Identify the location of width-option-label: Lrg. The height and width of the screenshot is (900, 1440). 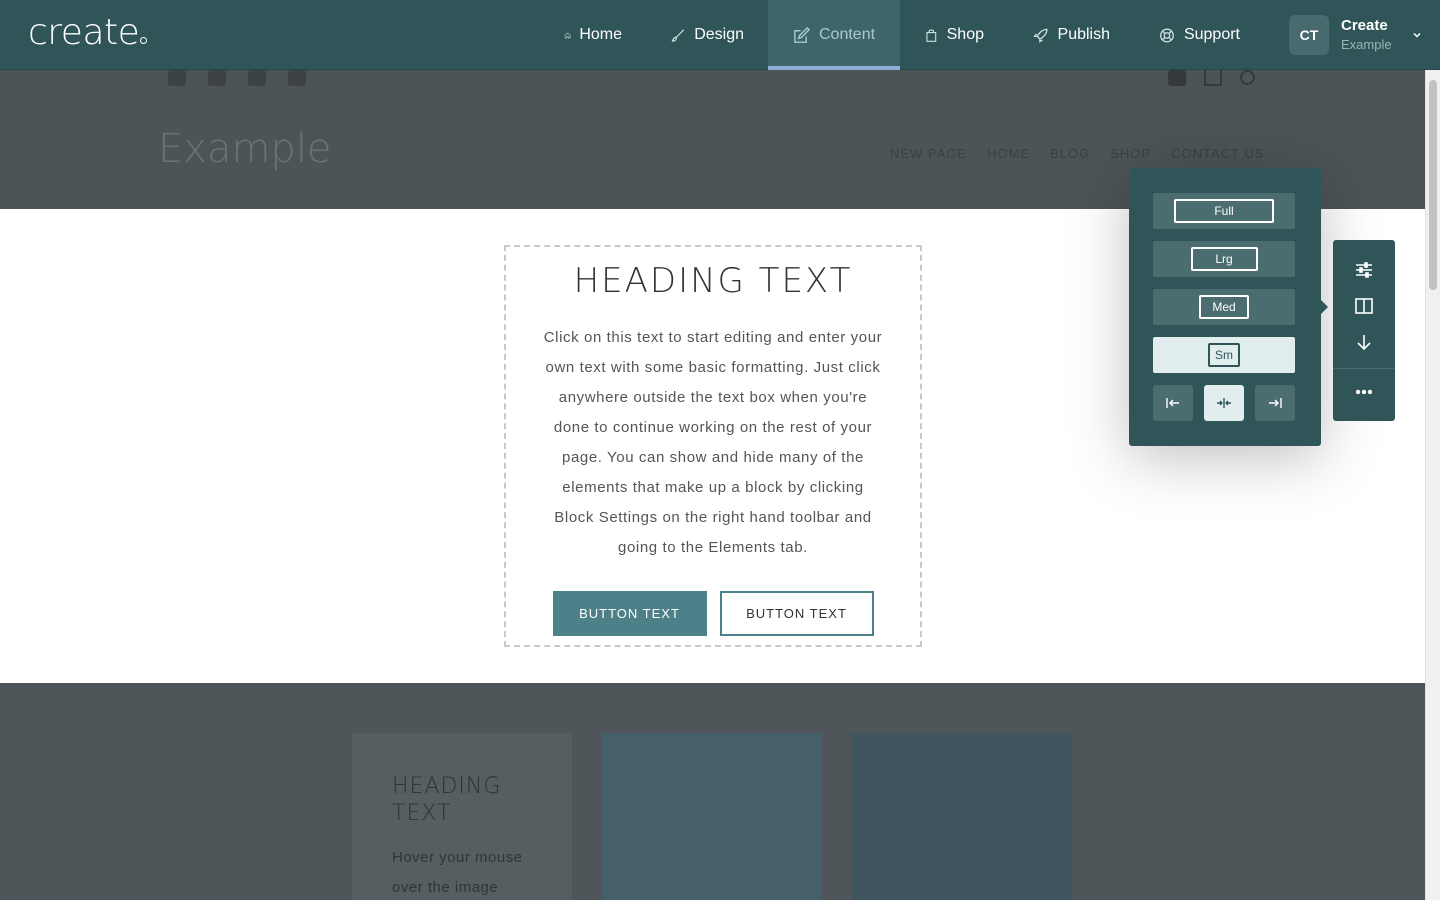
(1224, 259).